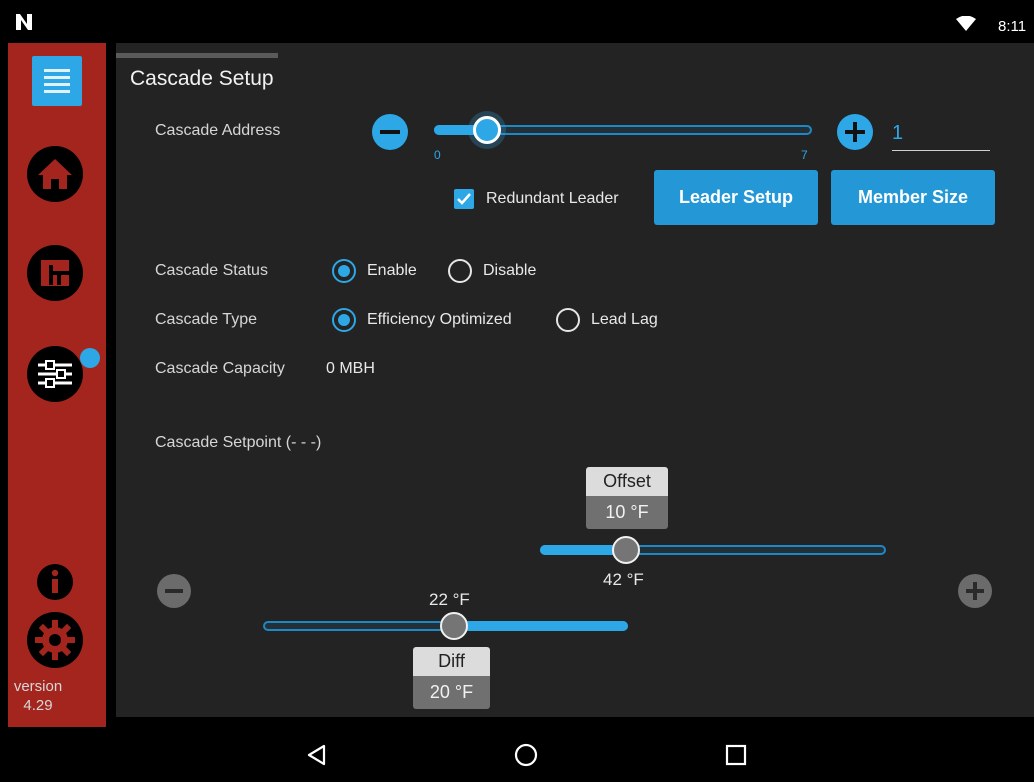 The width and height of the screenshot is (1034, 782). I want to click on status-enable-radio, so click(344, 271).